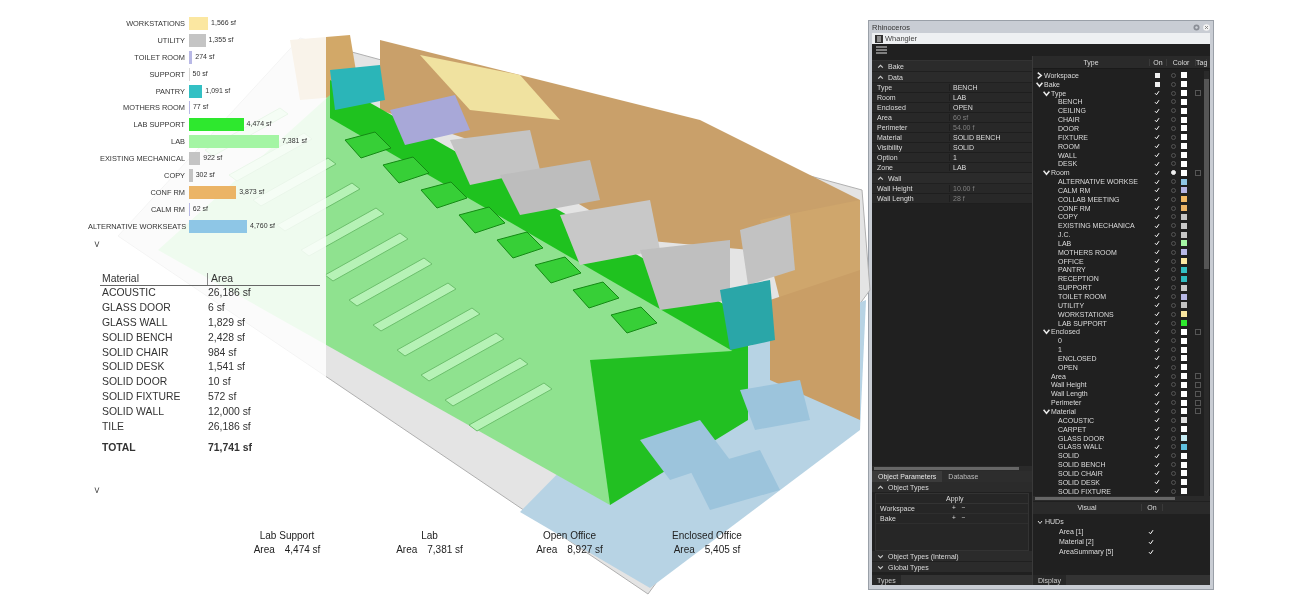 This screenshot has height=600, width=1300. I want to click on menu-icon, so click(881, 50).